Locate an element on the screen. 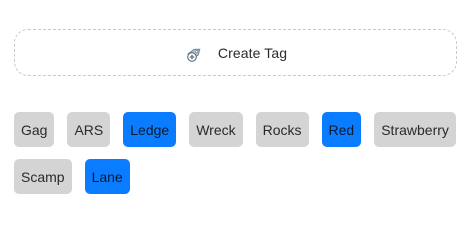 This screenshot has width=471, height=241. tag-label: Ledge is located at coordinates (150, 129).